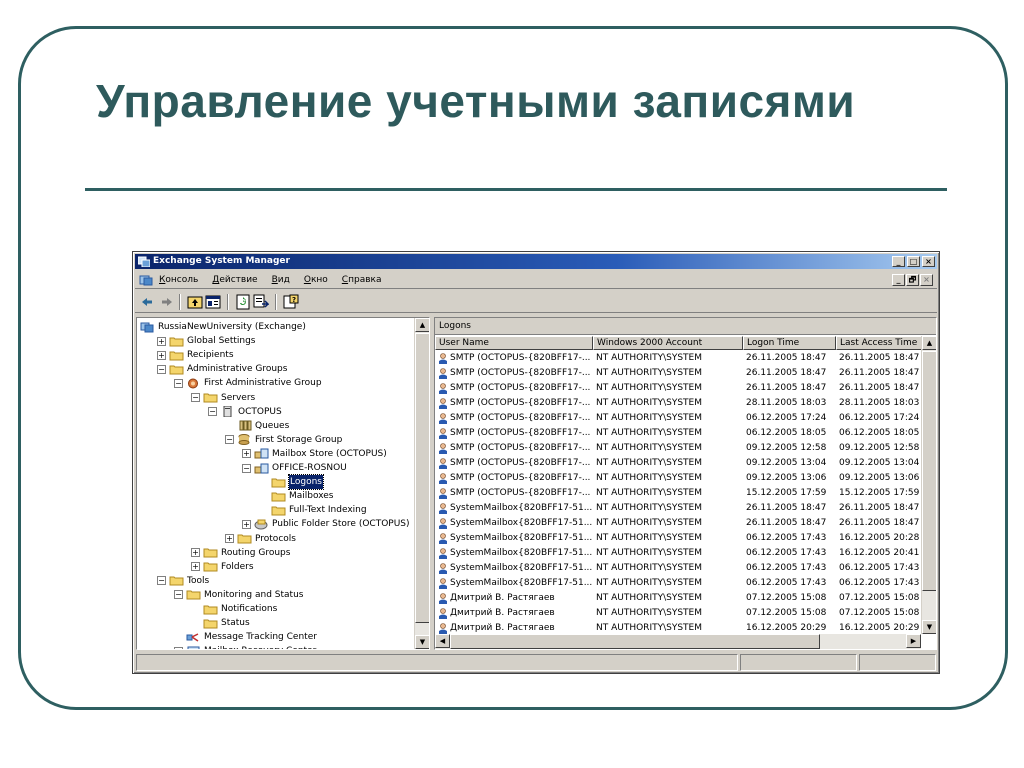  I want to click on console-document-icon, so click(146, 280).